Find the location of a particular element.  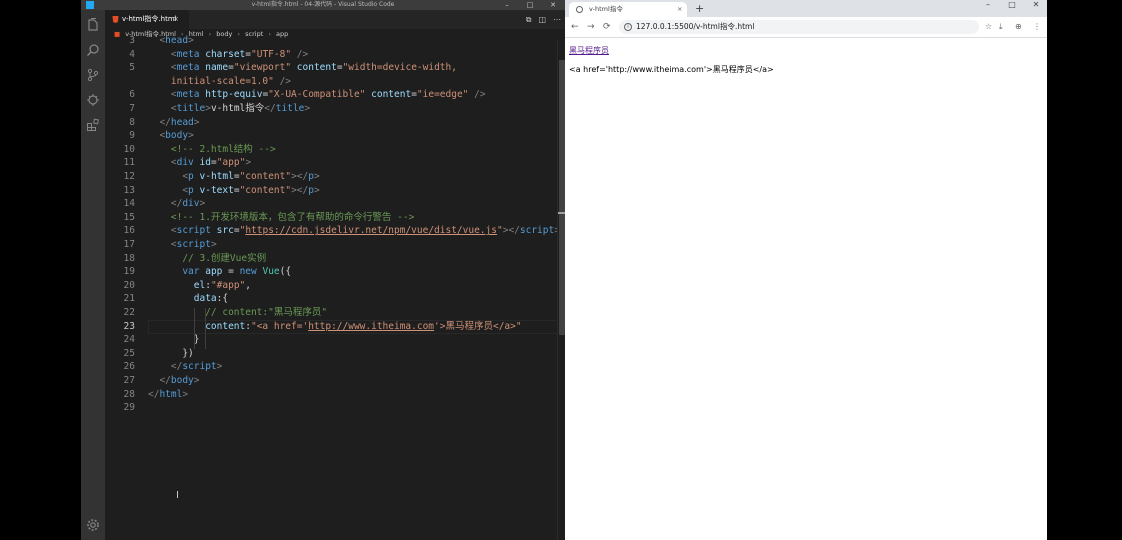

split-editor-icon: ◫ is located at coordinates (542, 19).